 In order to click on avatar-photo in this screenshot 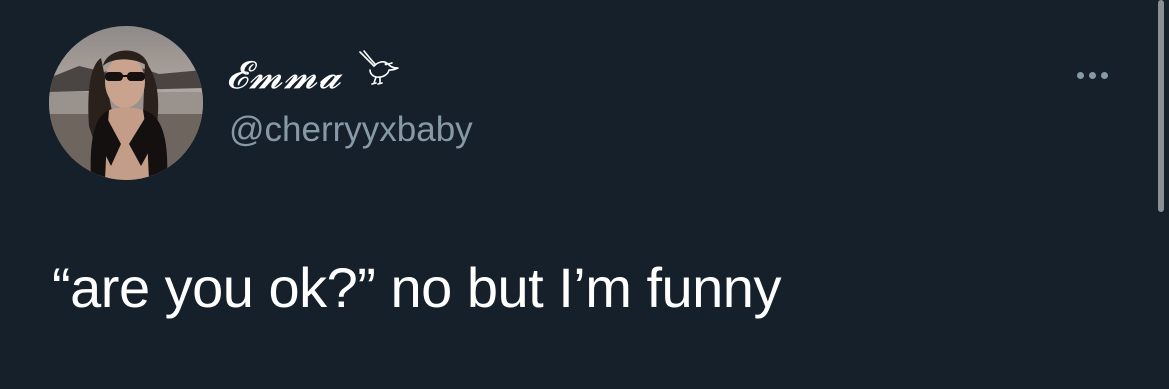, I will do `click(126, 103)`.